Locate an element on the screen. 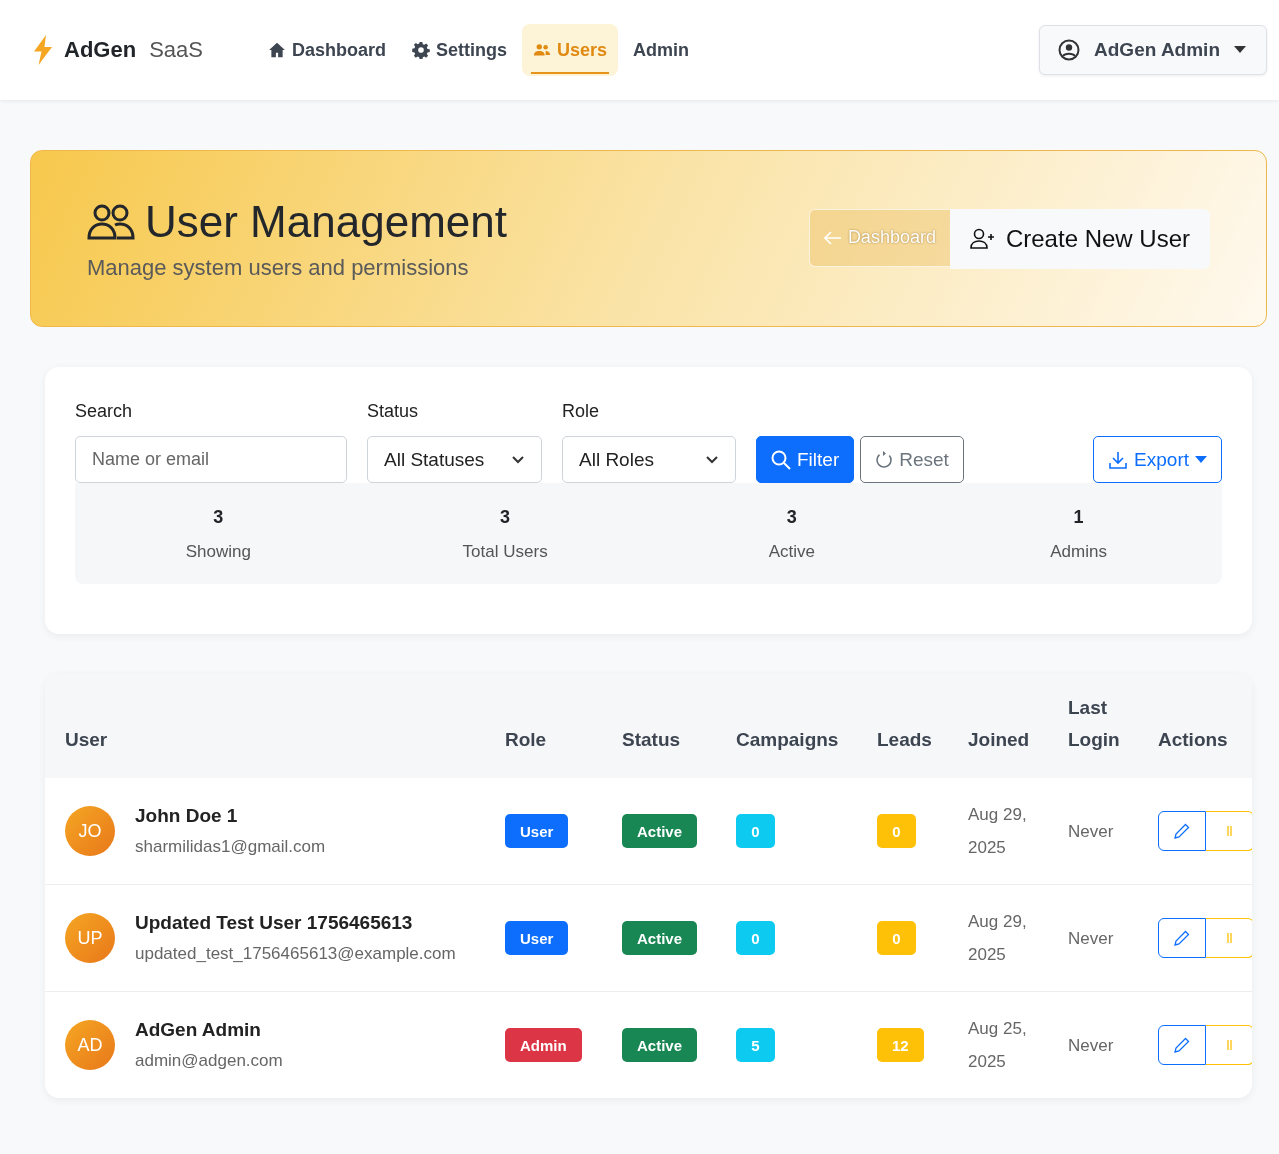  users-icon is located at coordinates (111, 221).